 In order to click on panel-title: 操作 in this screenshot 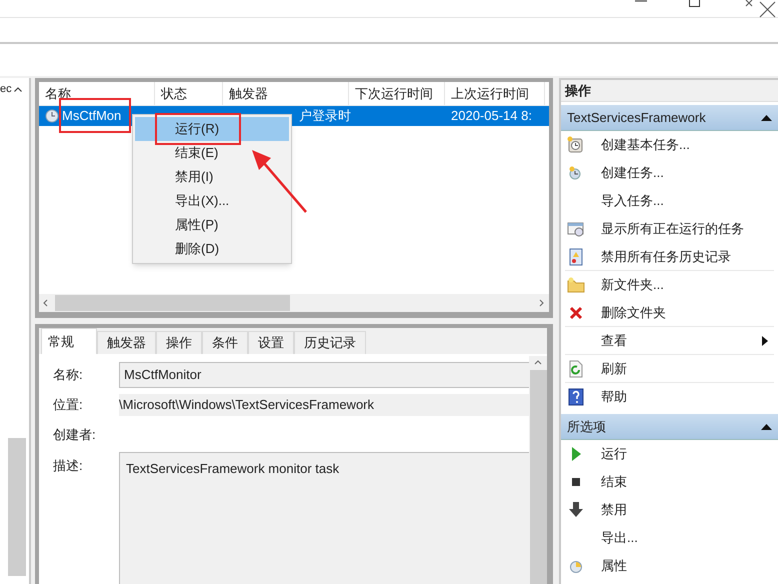, I will do `click(669, 91)`.